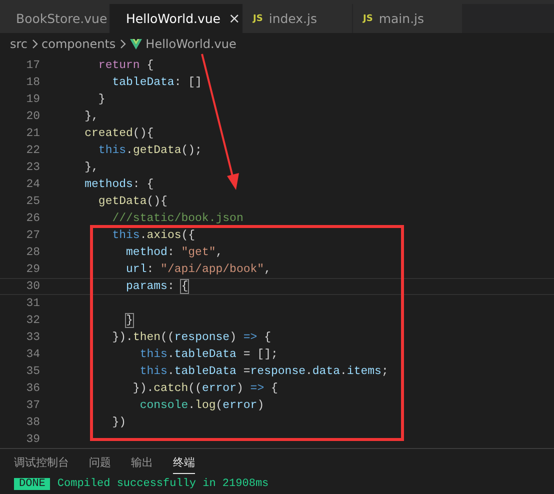  Describe the element at coordinates (119, 184) in the screenshot. I see `code-line: methods: {` at that location.